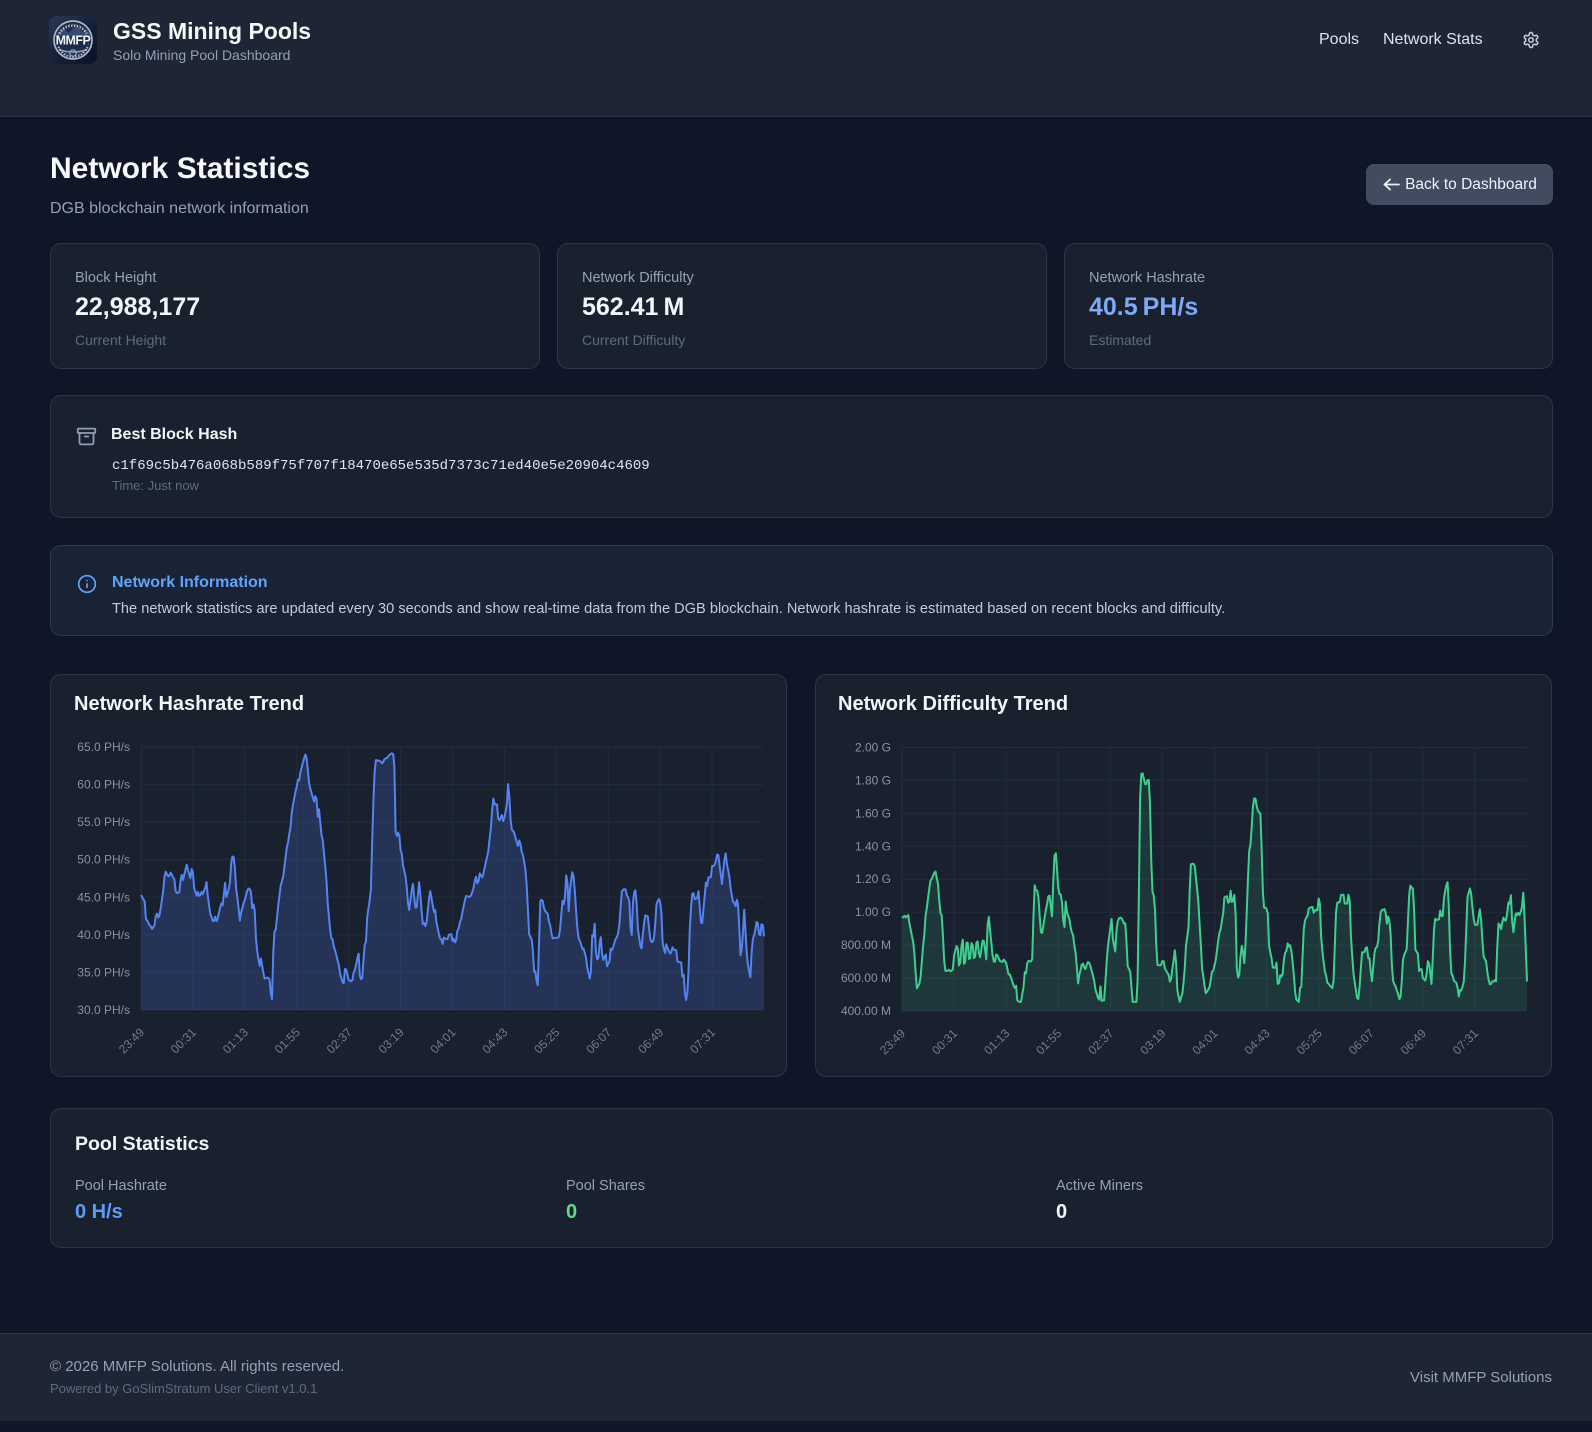 This screenshot has height=1432, width=1592. I want to click on svg-text: 35.0 PH/s, so click(103, 972).